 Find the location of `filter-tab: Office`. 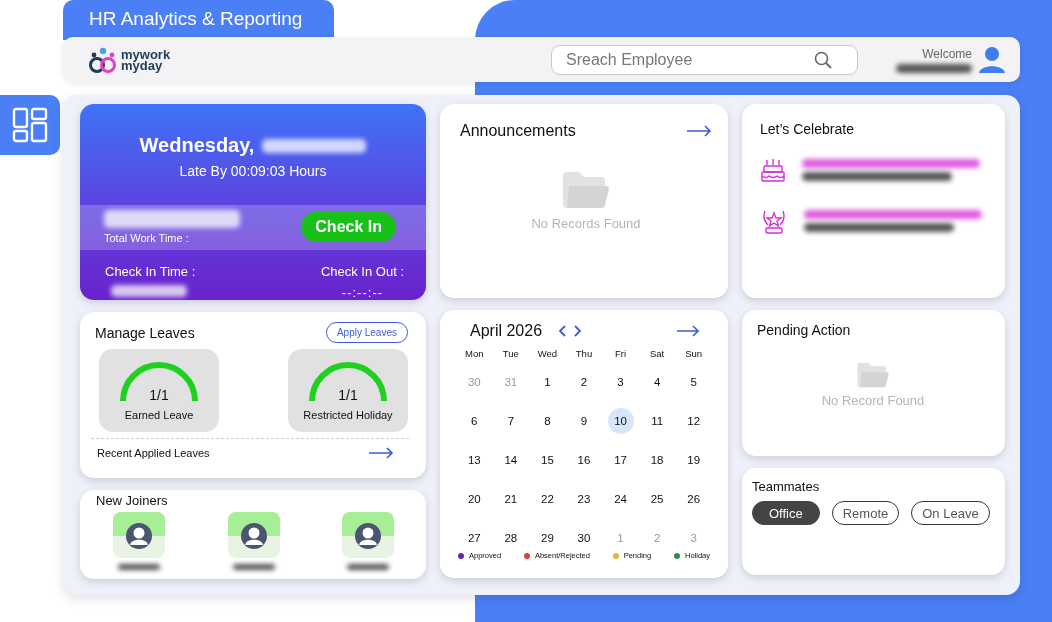

filter-tab: Office is located at coordinates (786, 513).